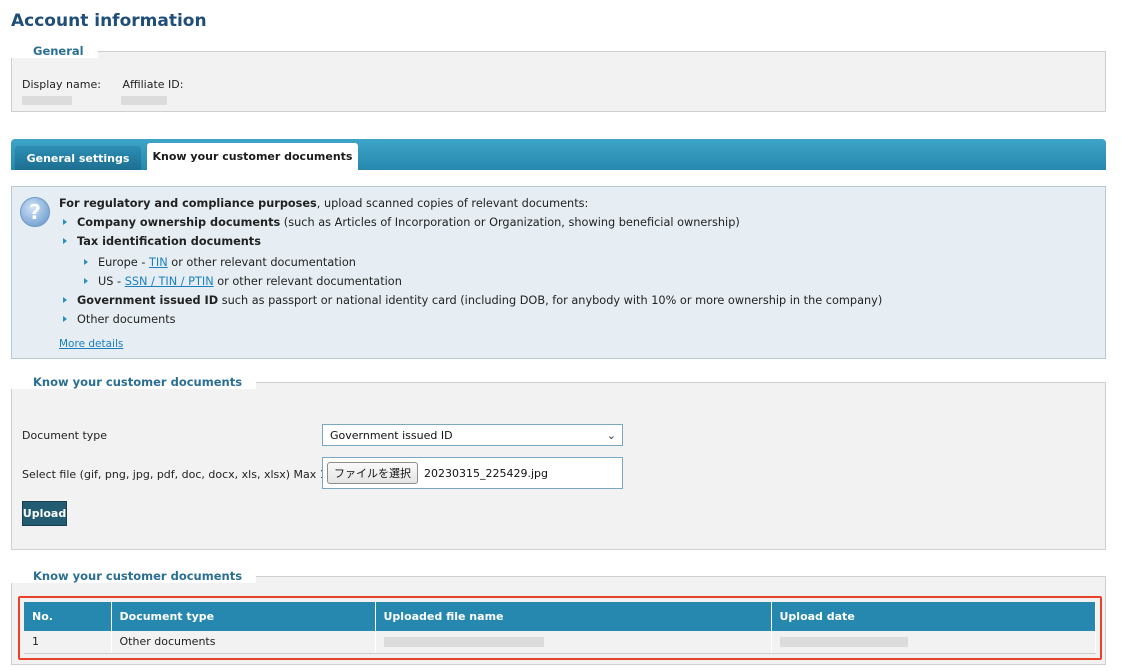  Describe the element at coordinates (933, 642) in the screenshot. I see `row-upload-date` at that location.